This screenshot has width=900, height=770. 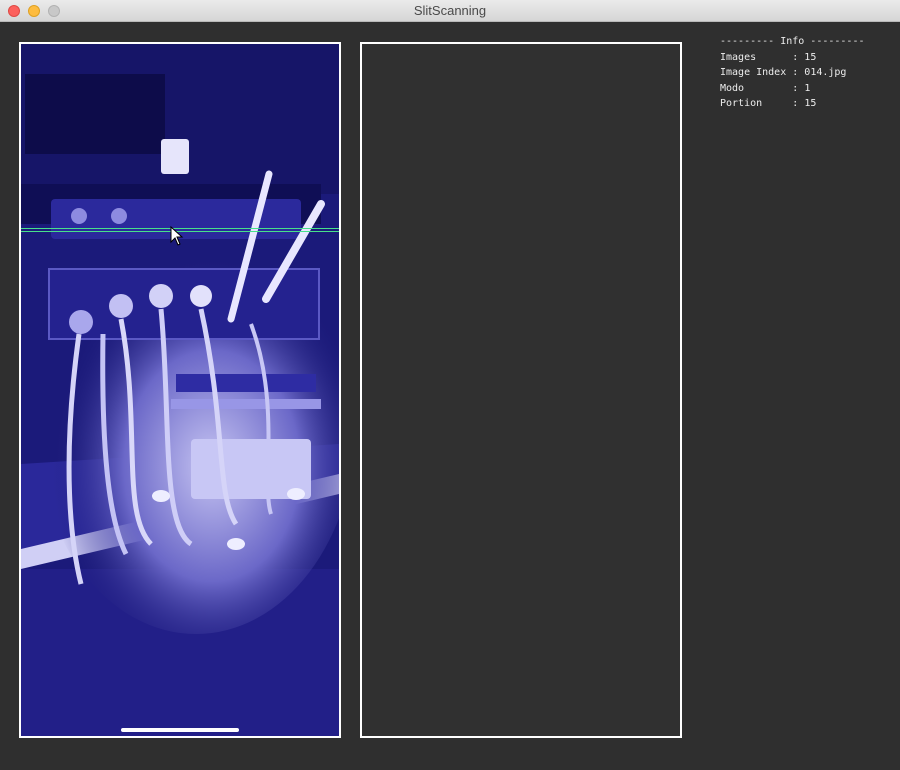 What do you see at coordinates (732, 88) in the screenshot?
I see `info-label: Modo` at bounding box center [732, 88].